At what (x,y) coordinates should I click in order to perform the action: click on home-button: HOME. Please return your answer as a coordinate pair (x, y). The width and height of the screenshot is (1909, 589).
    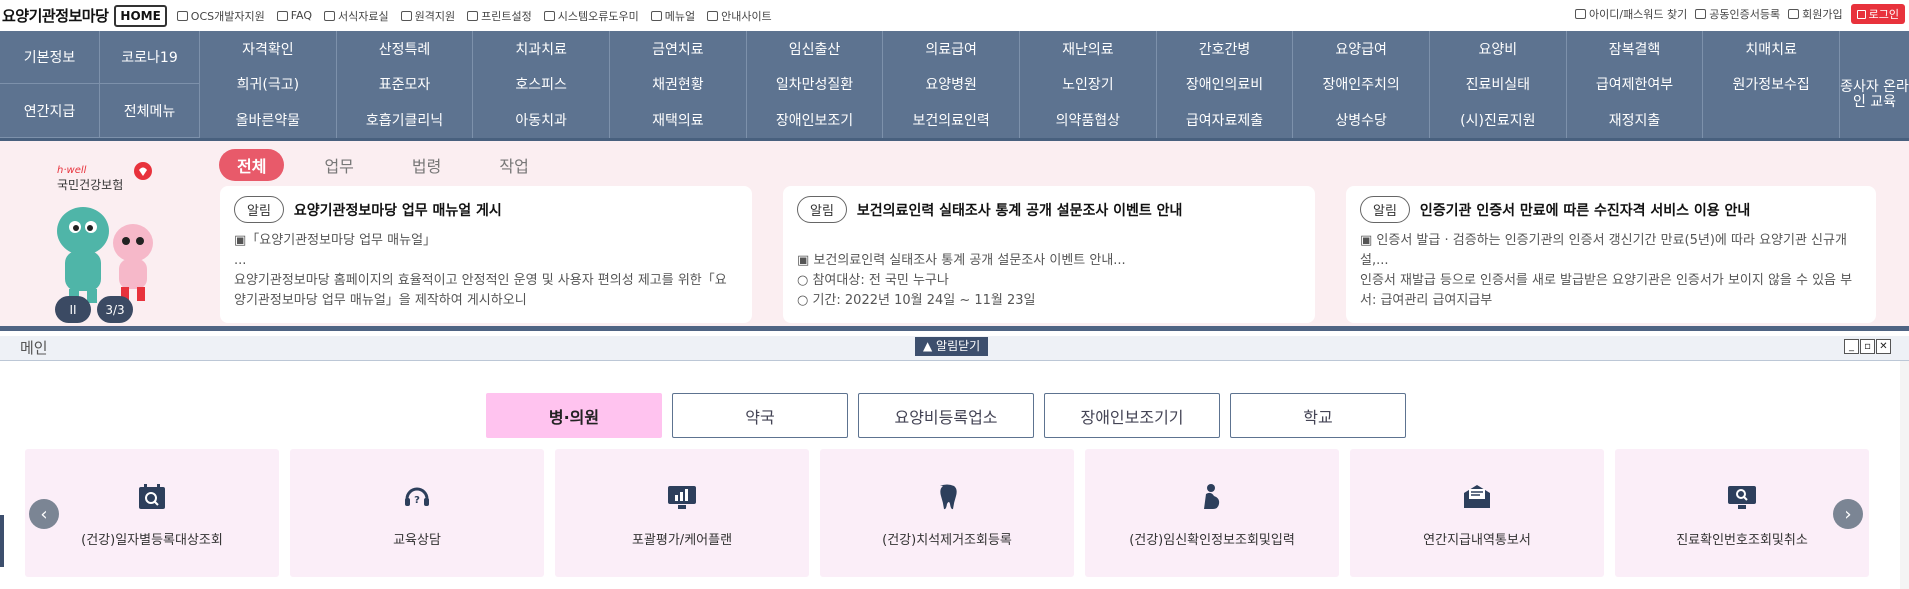
    Looking at the image, I should click on (140, 15).